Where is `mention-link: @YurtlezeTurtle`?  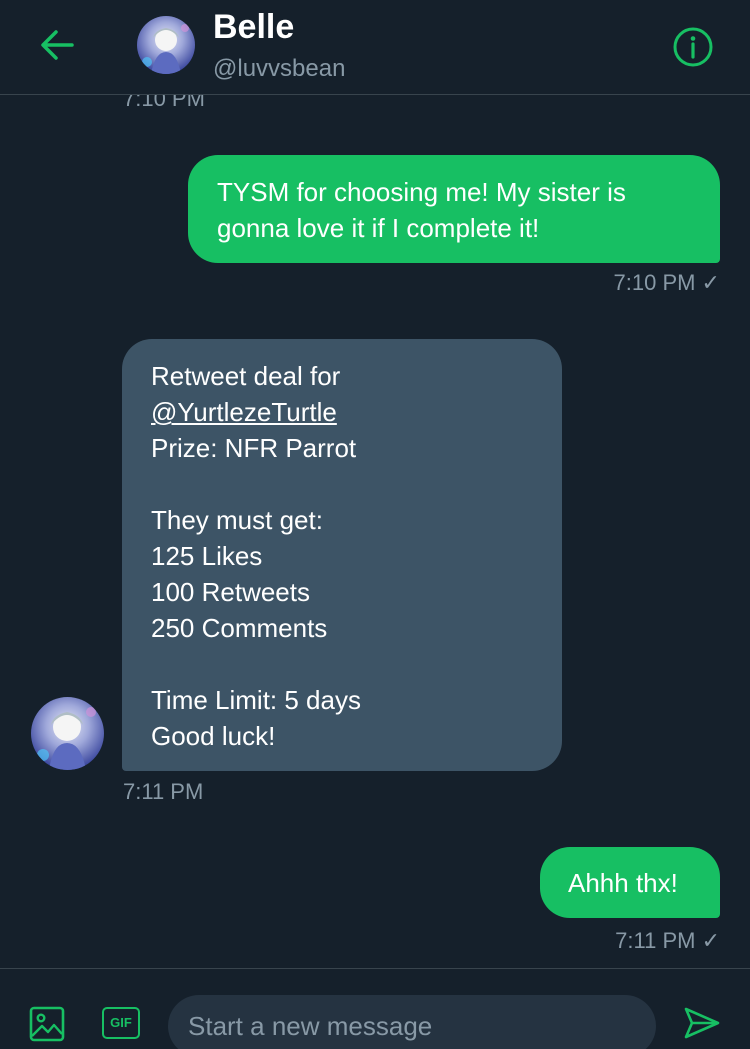 mention-link: @YurtlezeTurtle is located at coordinates (356, 412).